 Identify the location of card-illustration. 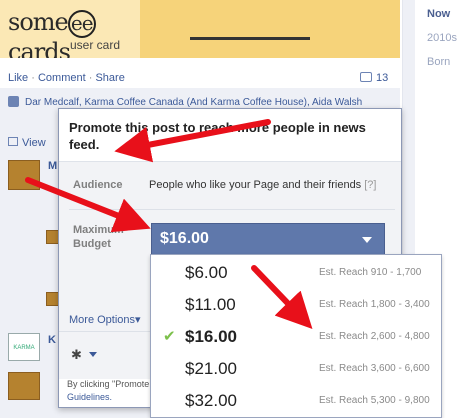
(250, 20).